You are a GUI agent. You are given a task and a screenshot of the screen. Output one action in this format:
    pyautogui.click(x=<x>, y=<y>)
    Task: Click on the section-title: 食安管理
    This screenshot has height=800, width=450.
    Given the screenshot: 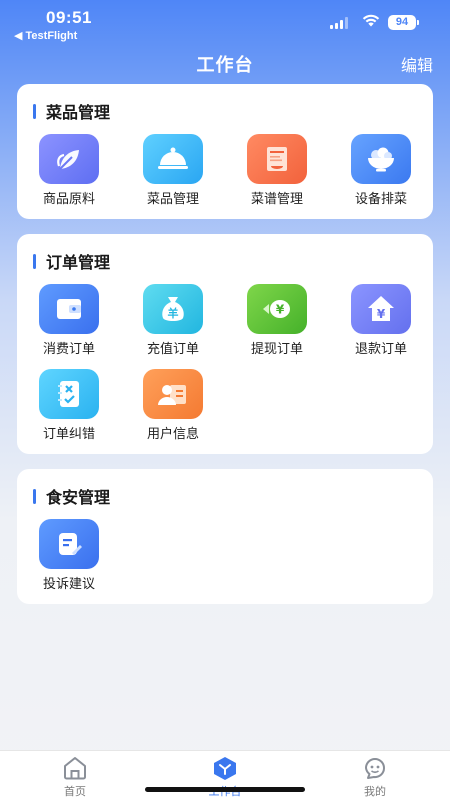 What is the action you would take?
    pyautogui.click(x=71, y=496)
    